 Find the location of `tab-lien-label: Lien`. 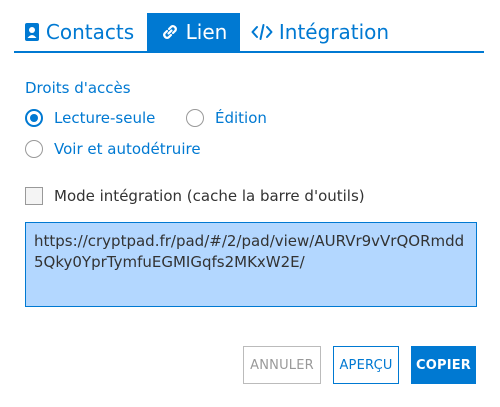

tab-lien-label: Lien is located at coordinates (206, 32).